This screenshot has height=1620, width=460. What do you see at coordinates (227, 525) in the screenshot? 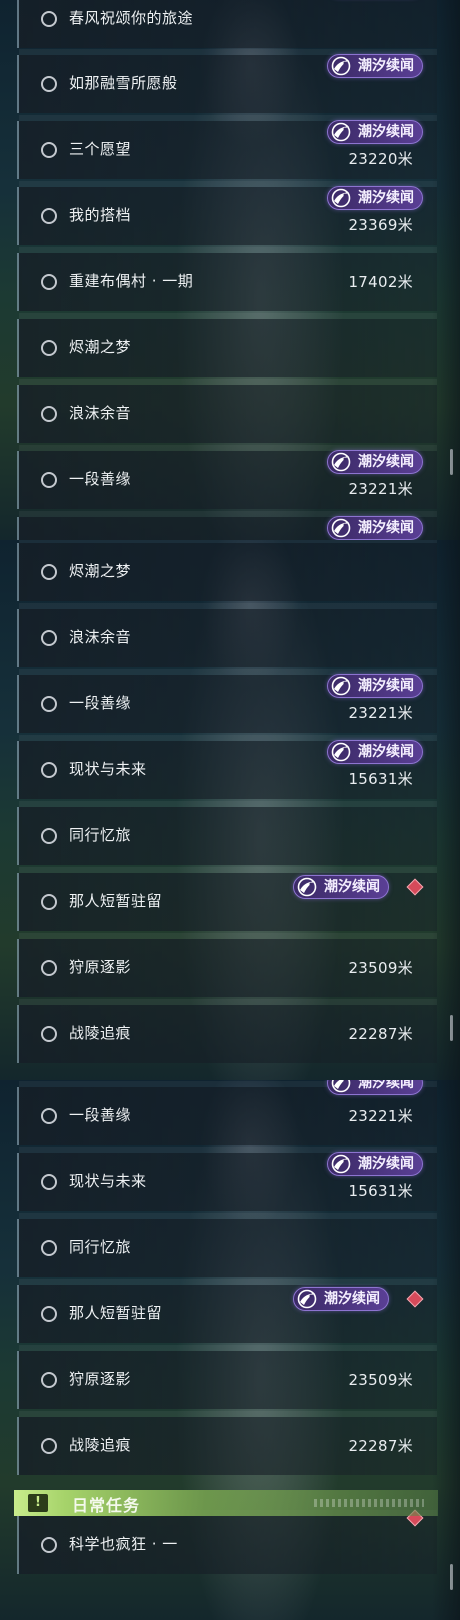
I see `quest-row: 潮汐续闻` at bounding box center [227, 525].